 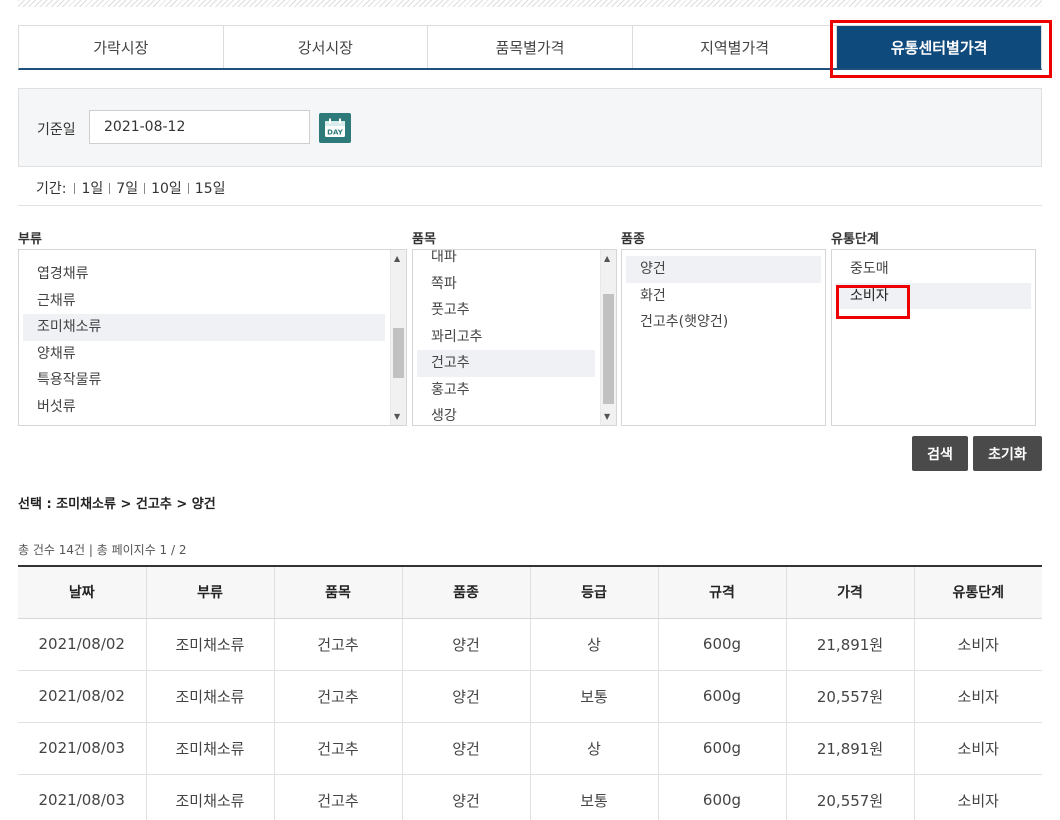 I want to click on divider, so click(x=530, y=205).